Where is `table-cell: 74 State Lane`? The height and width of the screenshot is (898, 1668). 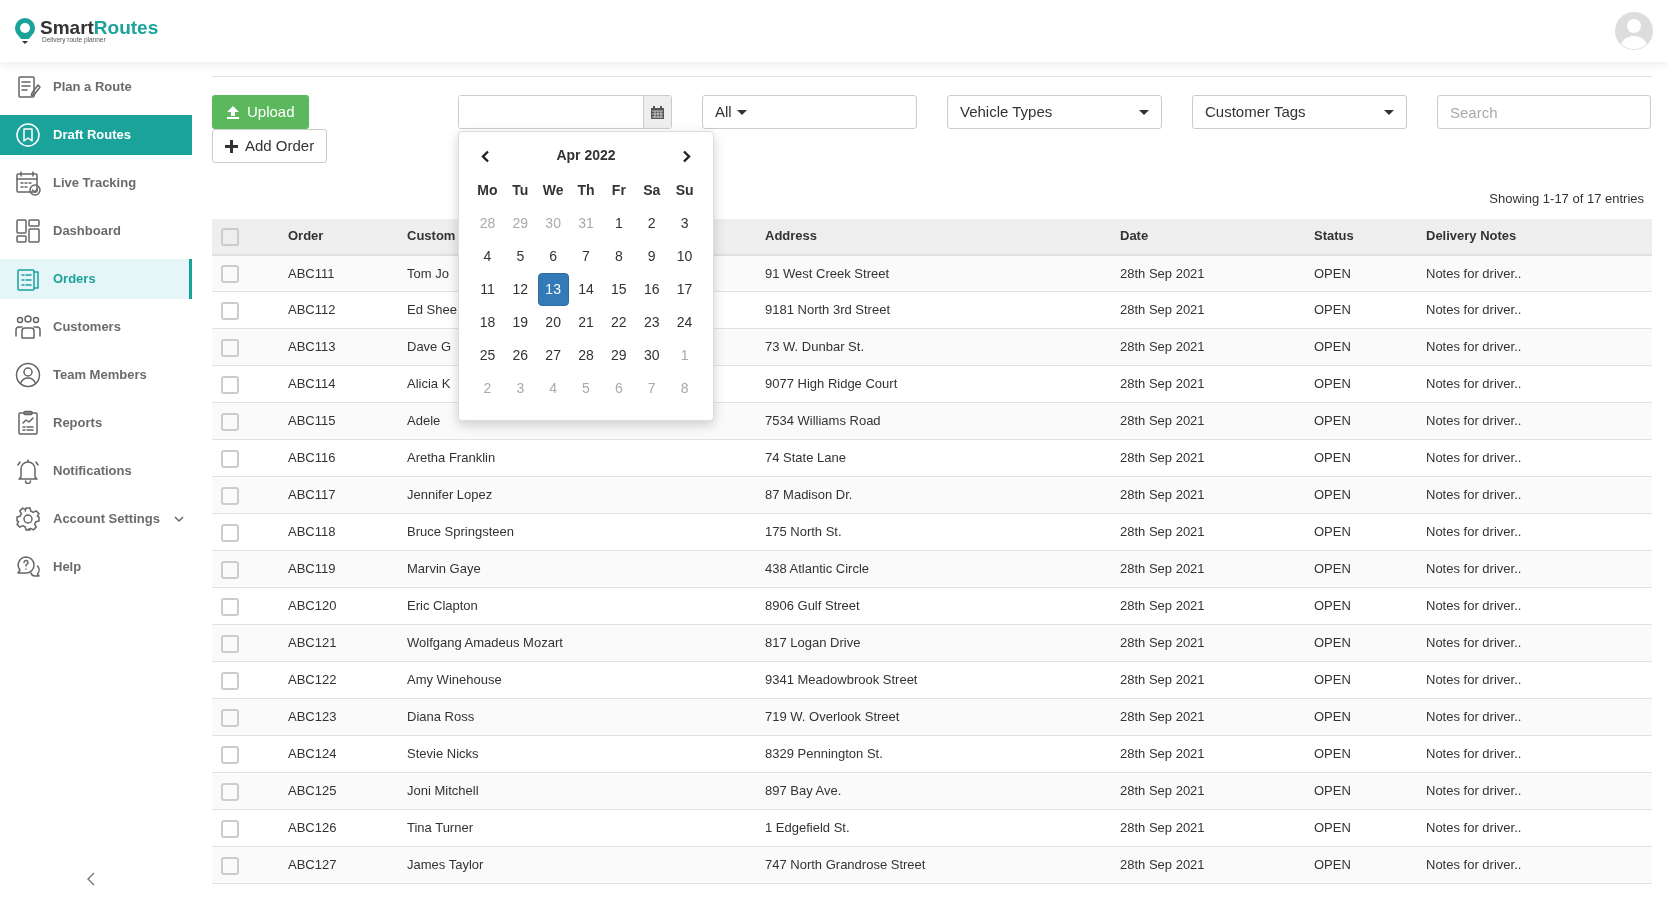 table-cell: 74 State Lane is located at coordinates (805, 458).